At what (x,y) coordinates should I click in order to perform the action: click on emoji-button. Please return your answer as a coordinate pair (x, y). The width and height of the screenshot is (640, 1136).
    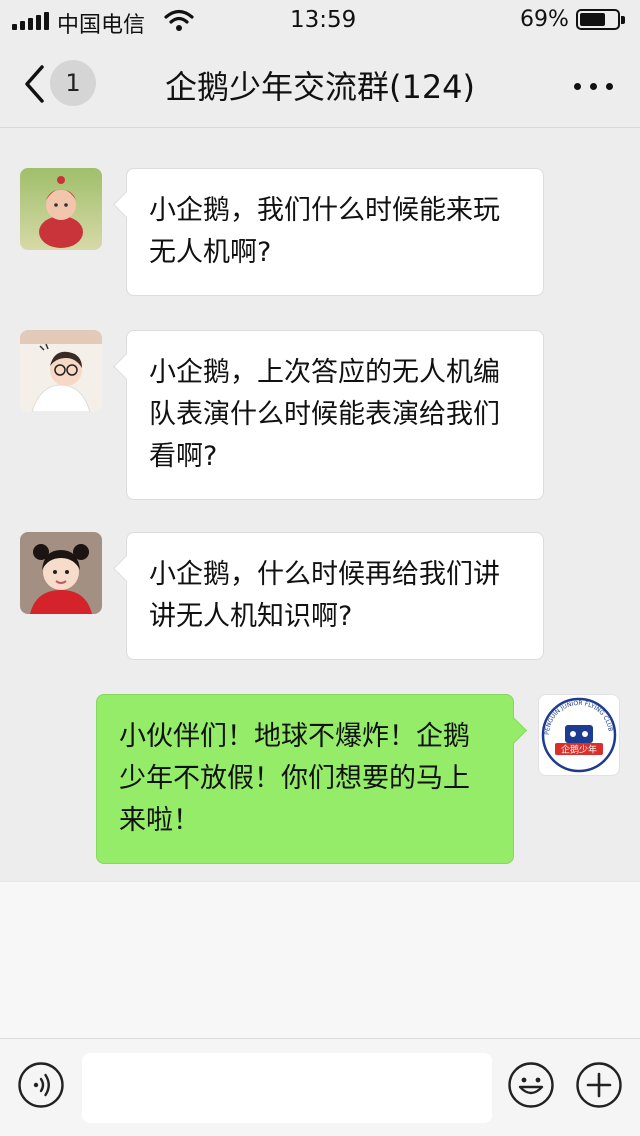
    Looking at the image, I should click on (531, 1085).